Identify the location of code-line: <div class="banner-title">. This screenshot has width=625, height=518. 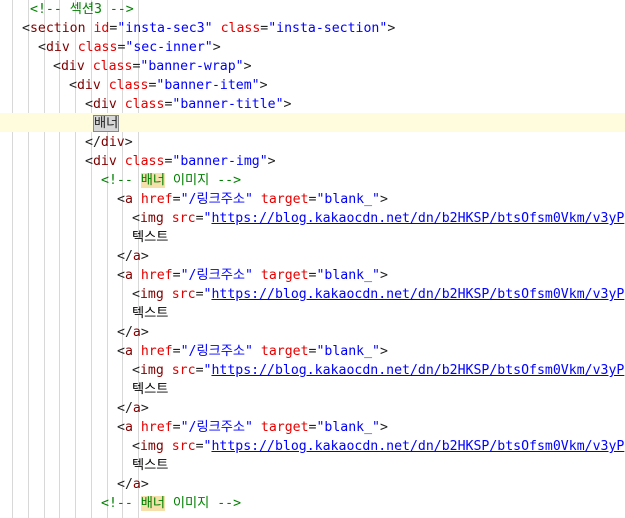
(312, 104).